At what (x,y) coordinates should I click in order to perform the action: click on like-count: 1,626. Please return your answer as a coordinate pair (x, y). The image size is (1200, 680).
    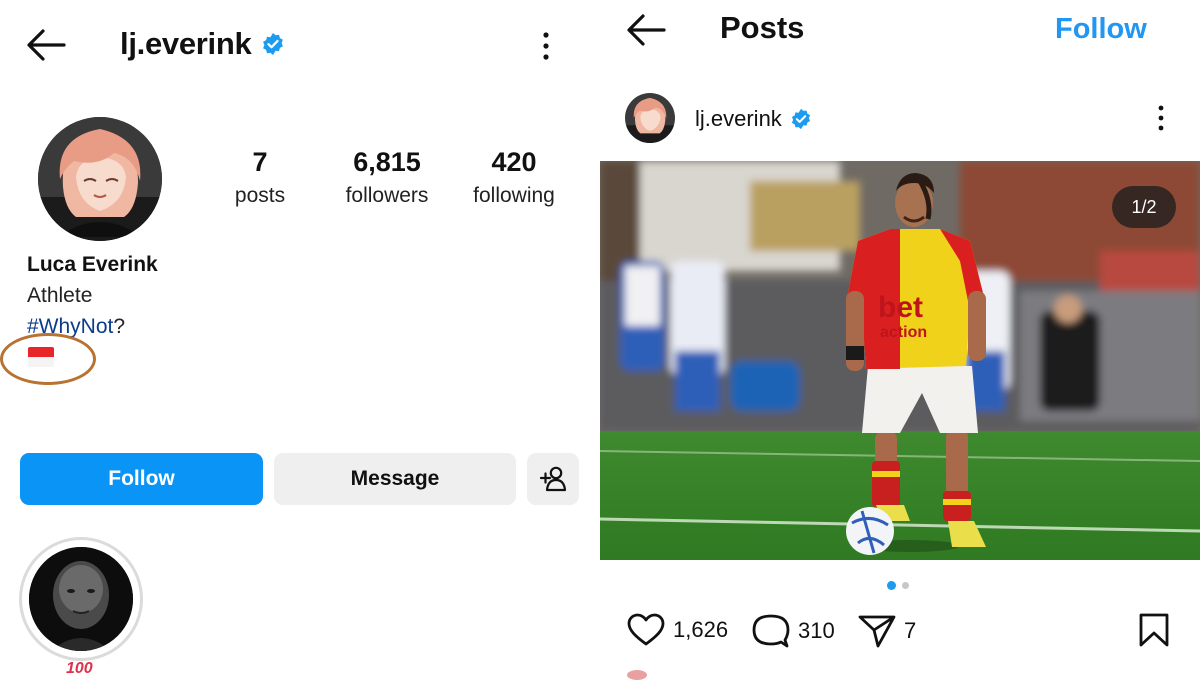
    Looking at the image, I should click on (700, 630).